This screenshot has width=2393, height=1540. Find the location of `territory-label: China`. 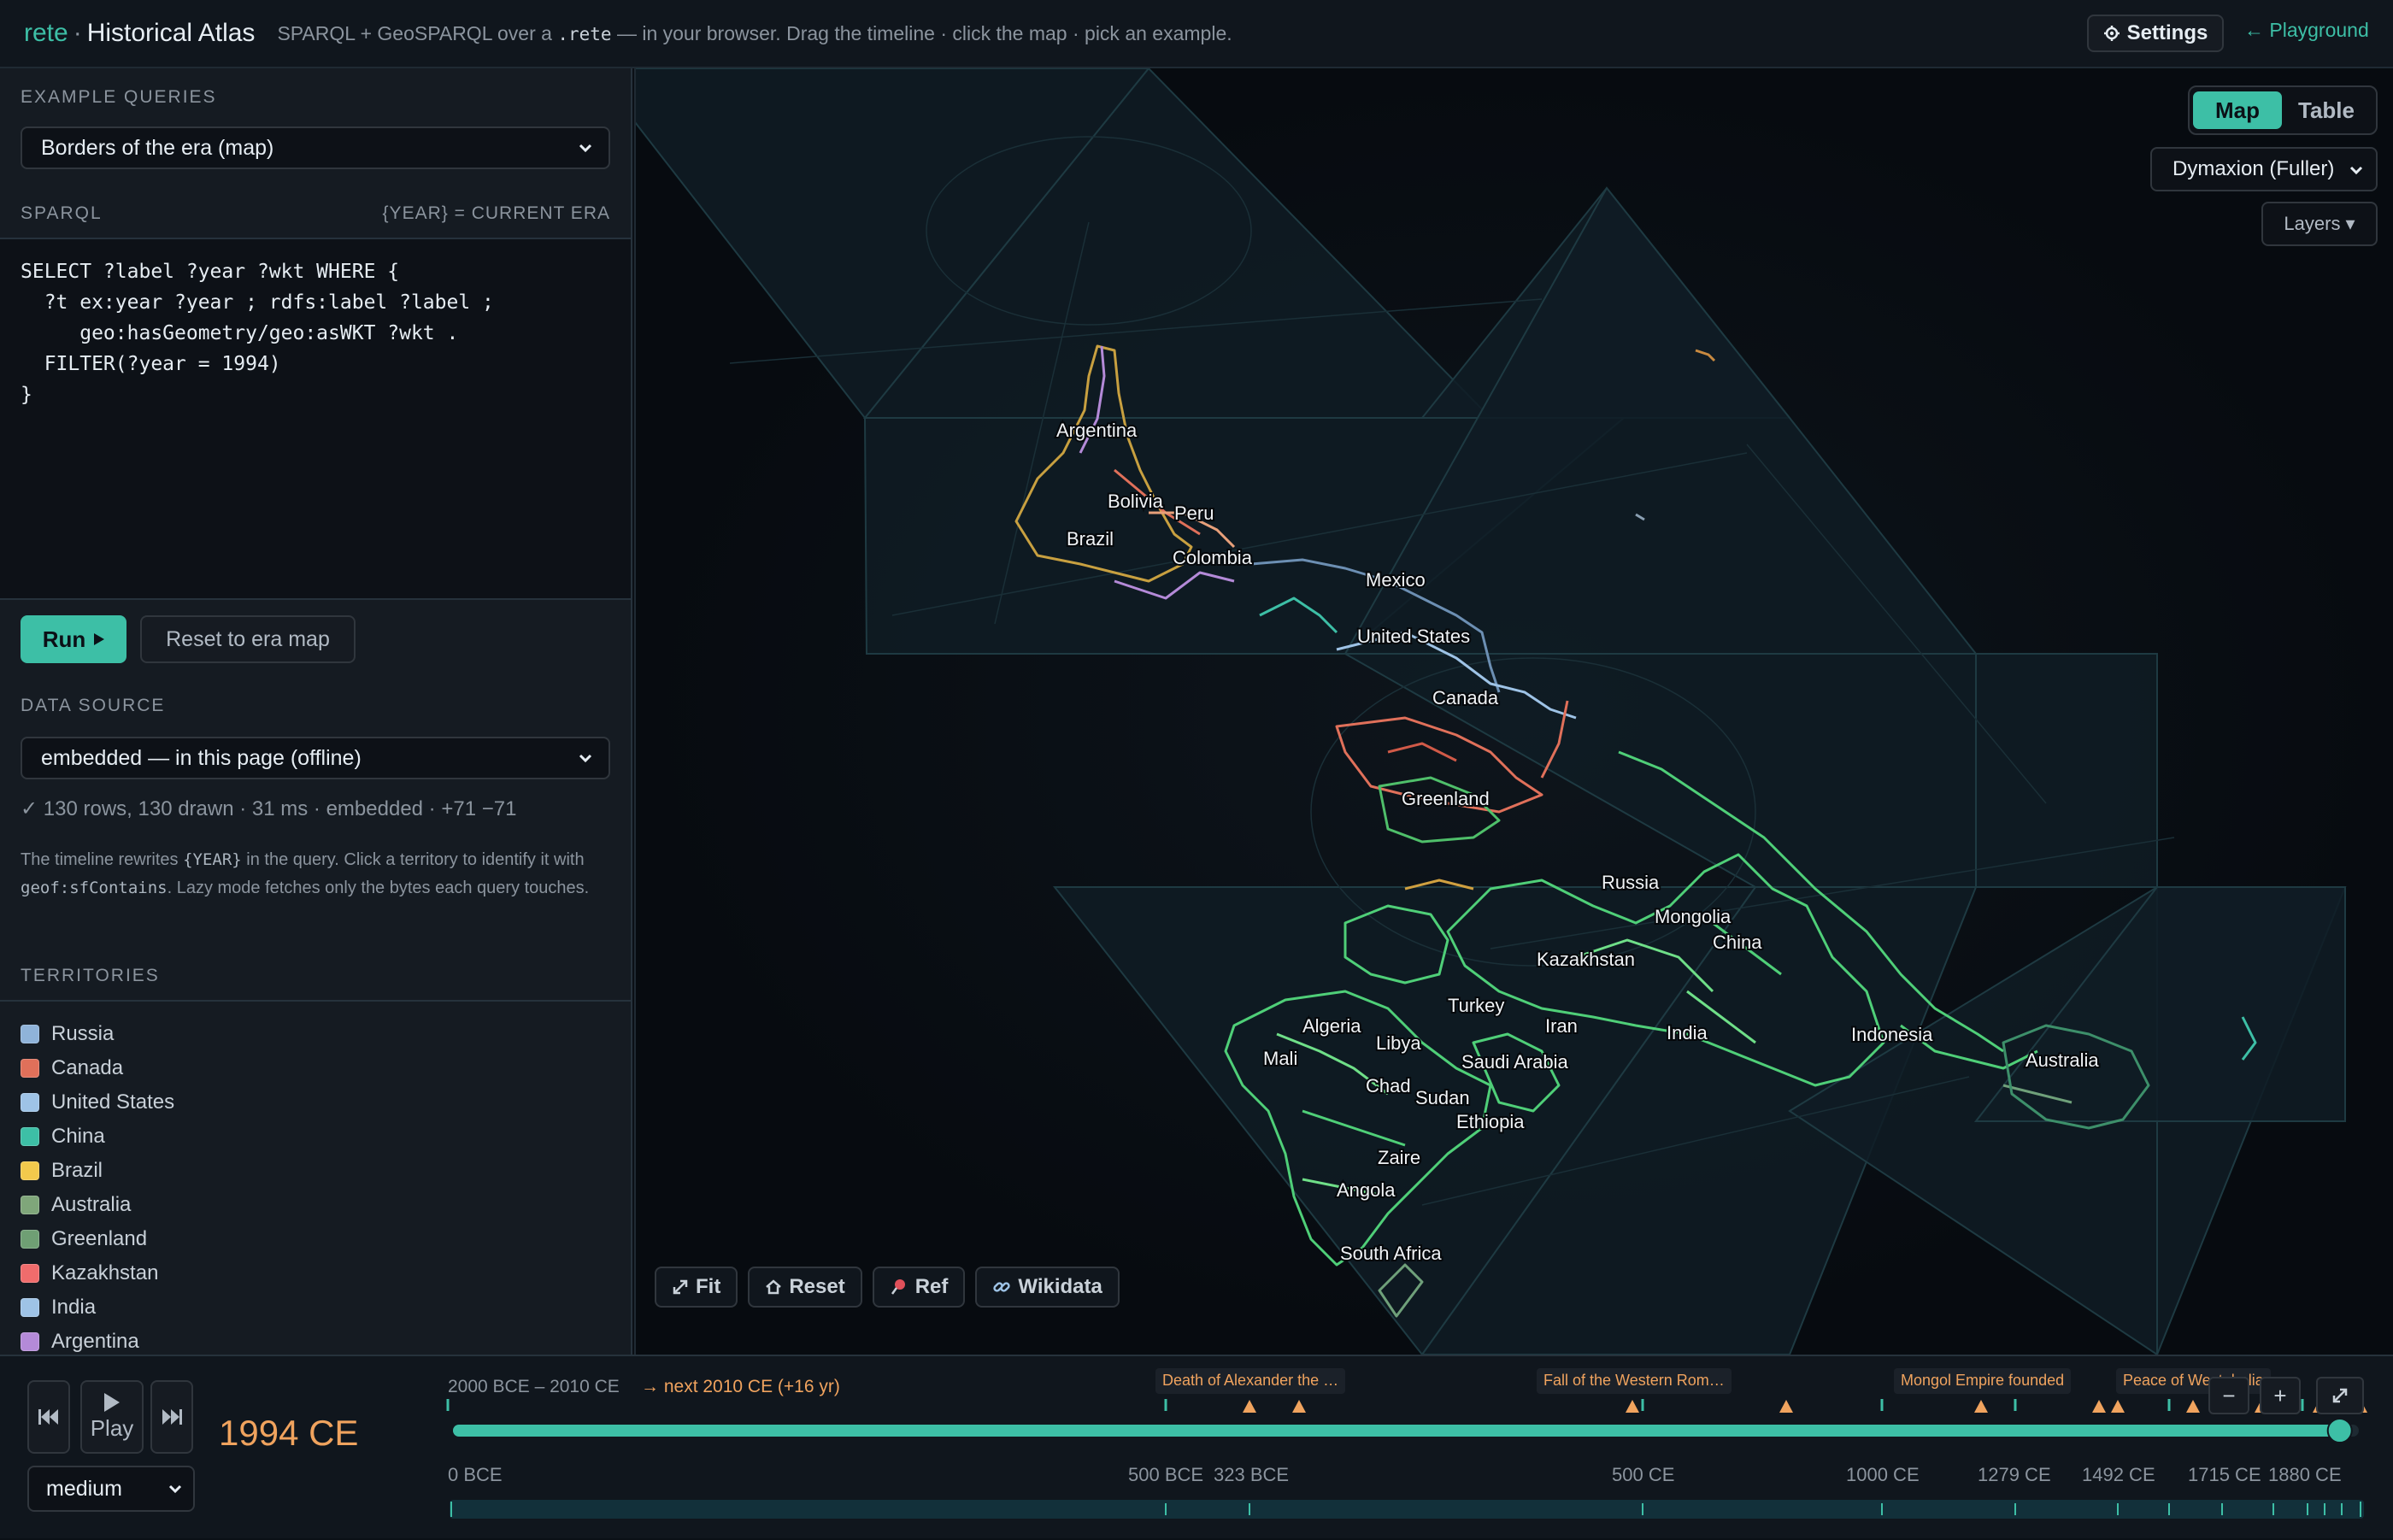

territory-label: China is located at coordinates (78, 1136).